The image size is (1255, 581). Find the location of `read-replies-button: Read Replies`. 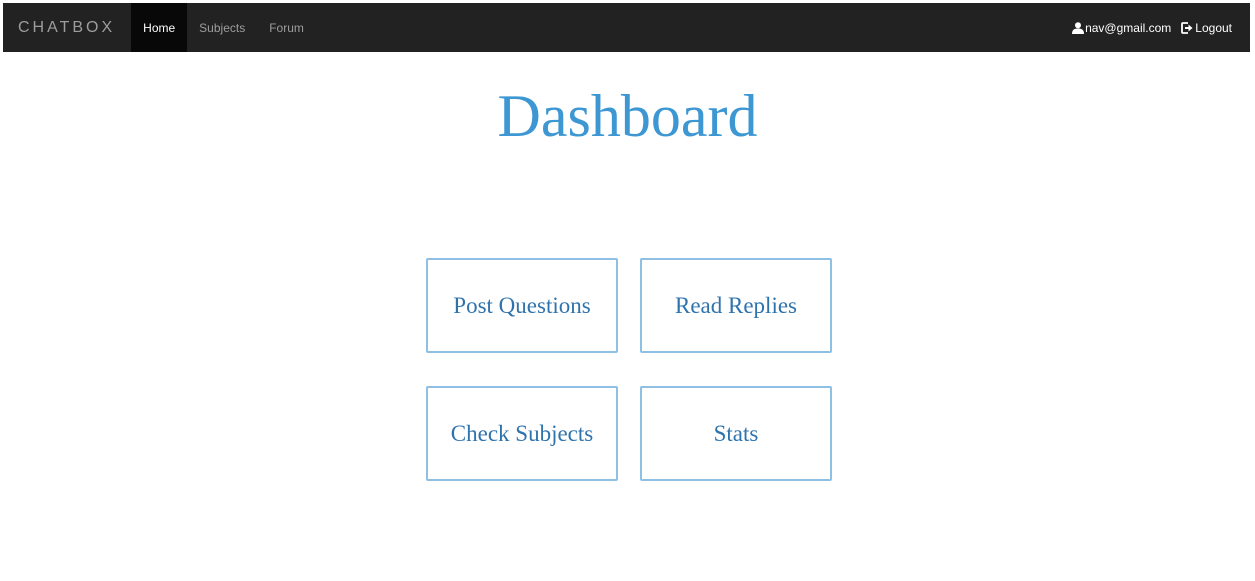

read-replies-button: Read Replies is located at coordinates (736, 305).